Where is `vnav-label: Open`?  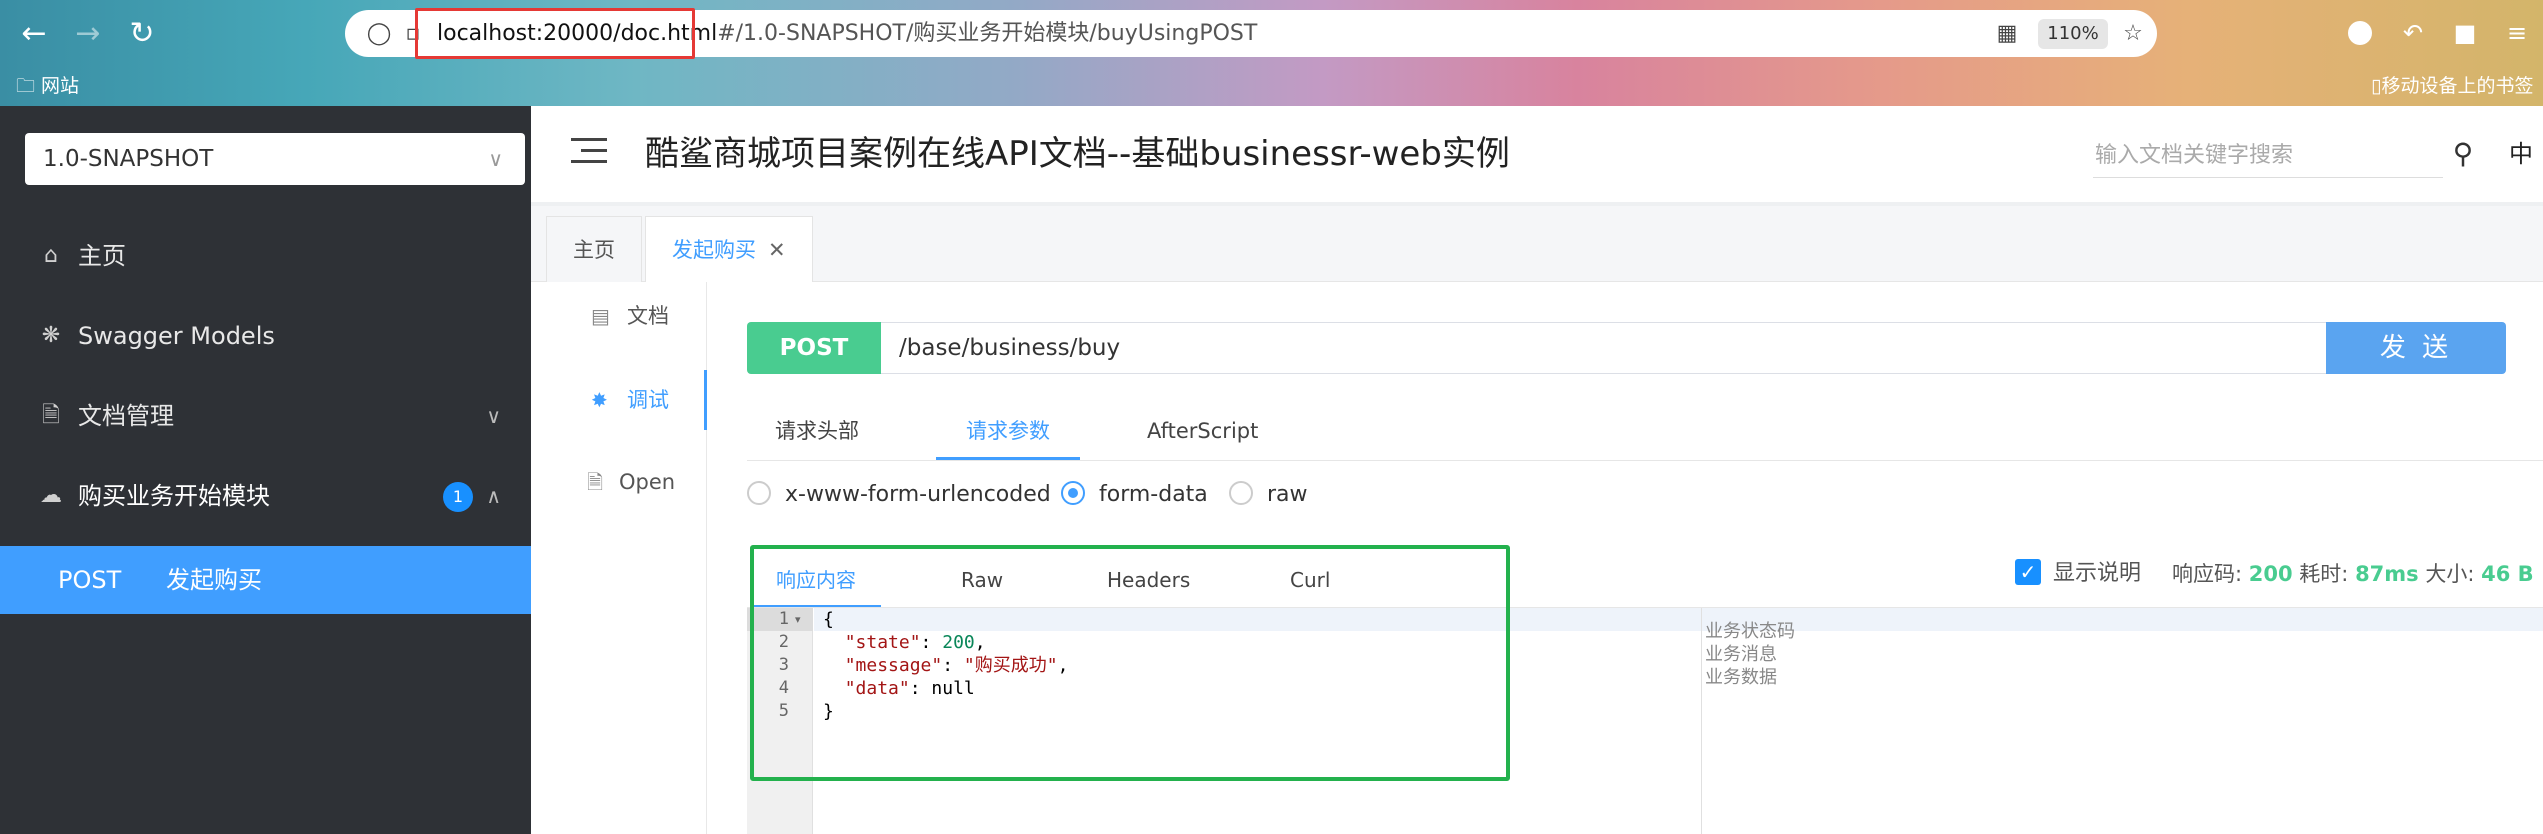
vnav-label: Open is located at coordinates (647, 482).